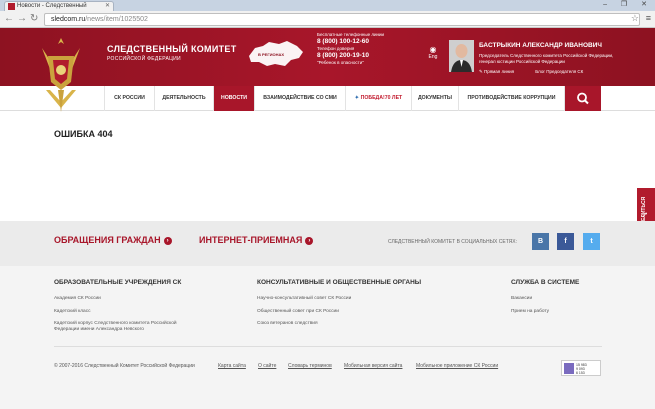 This screenshot has height=409, width=655. Describe the element at coordinates (287, 324) in the screenshot. I see `footer-link: Союз ветеранов следствия` at that location.